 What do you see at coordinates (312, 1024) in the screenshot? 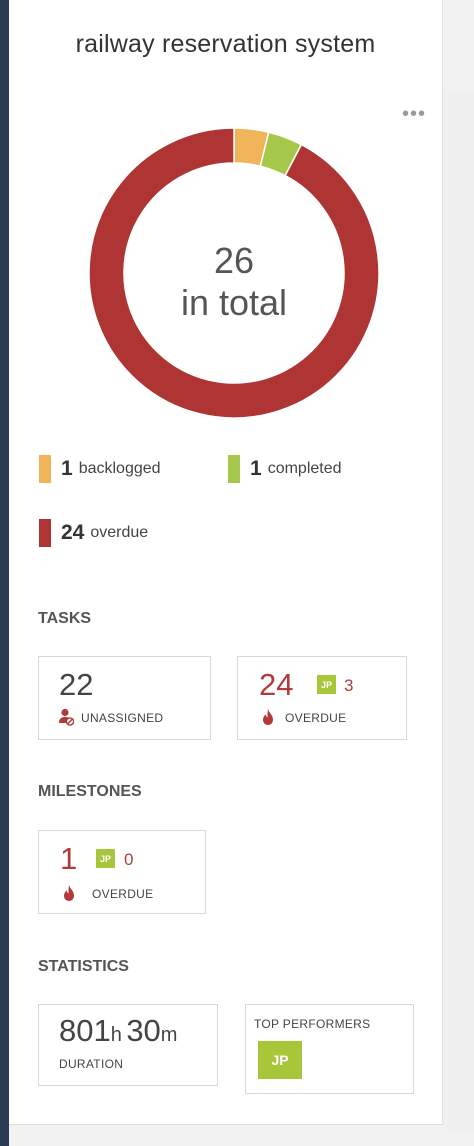
I see `top-performers-label: TOP PERFORMERS` at bounding box center [312, 1024].